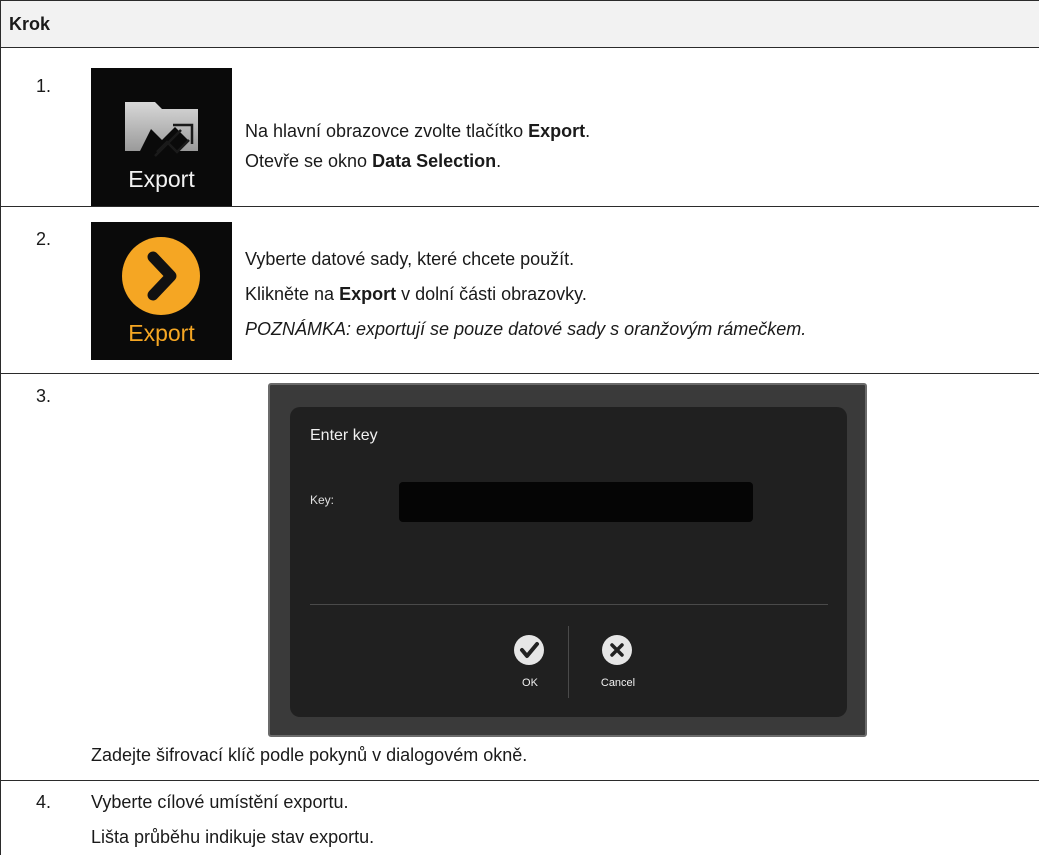  What do you see at coordinates (161, 137) in the screenshot?
I see `export-button-image: Export` at bounding box center [161, 137].